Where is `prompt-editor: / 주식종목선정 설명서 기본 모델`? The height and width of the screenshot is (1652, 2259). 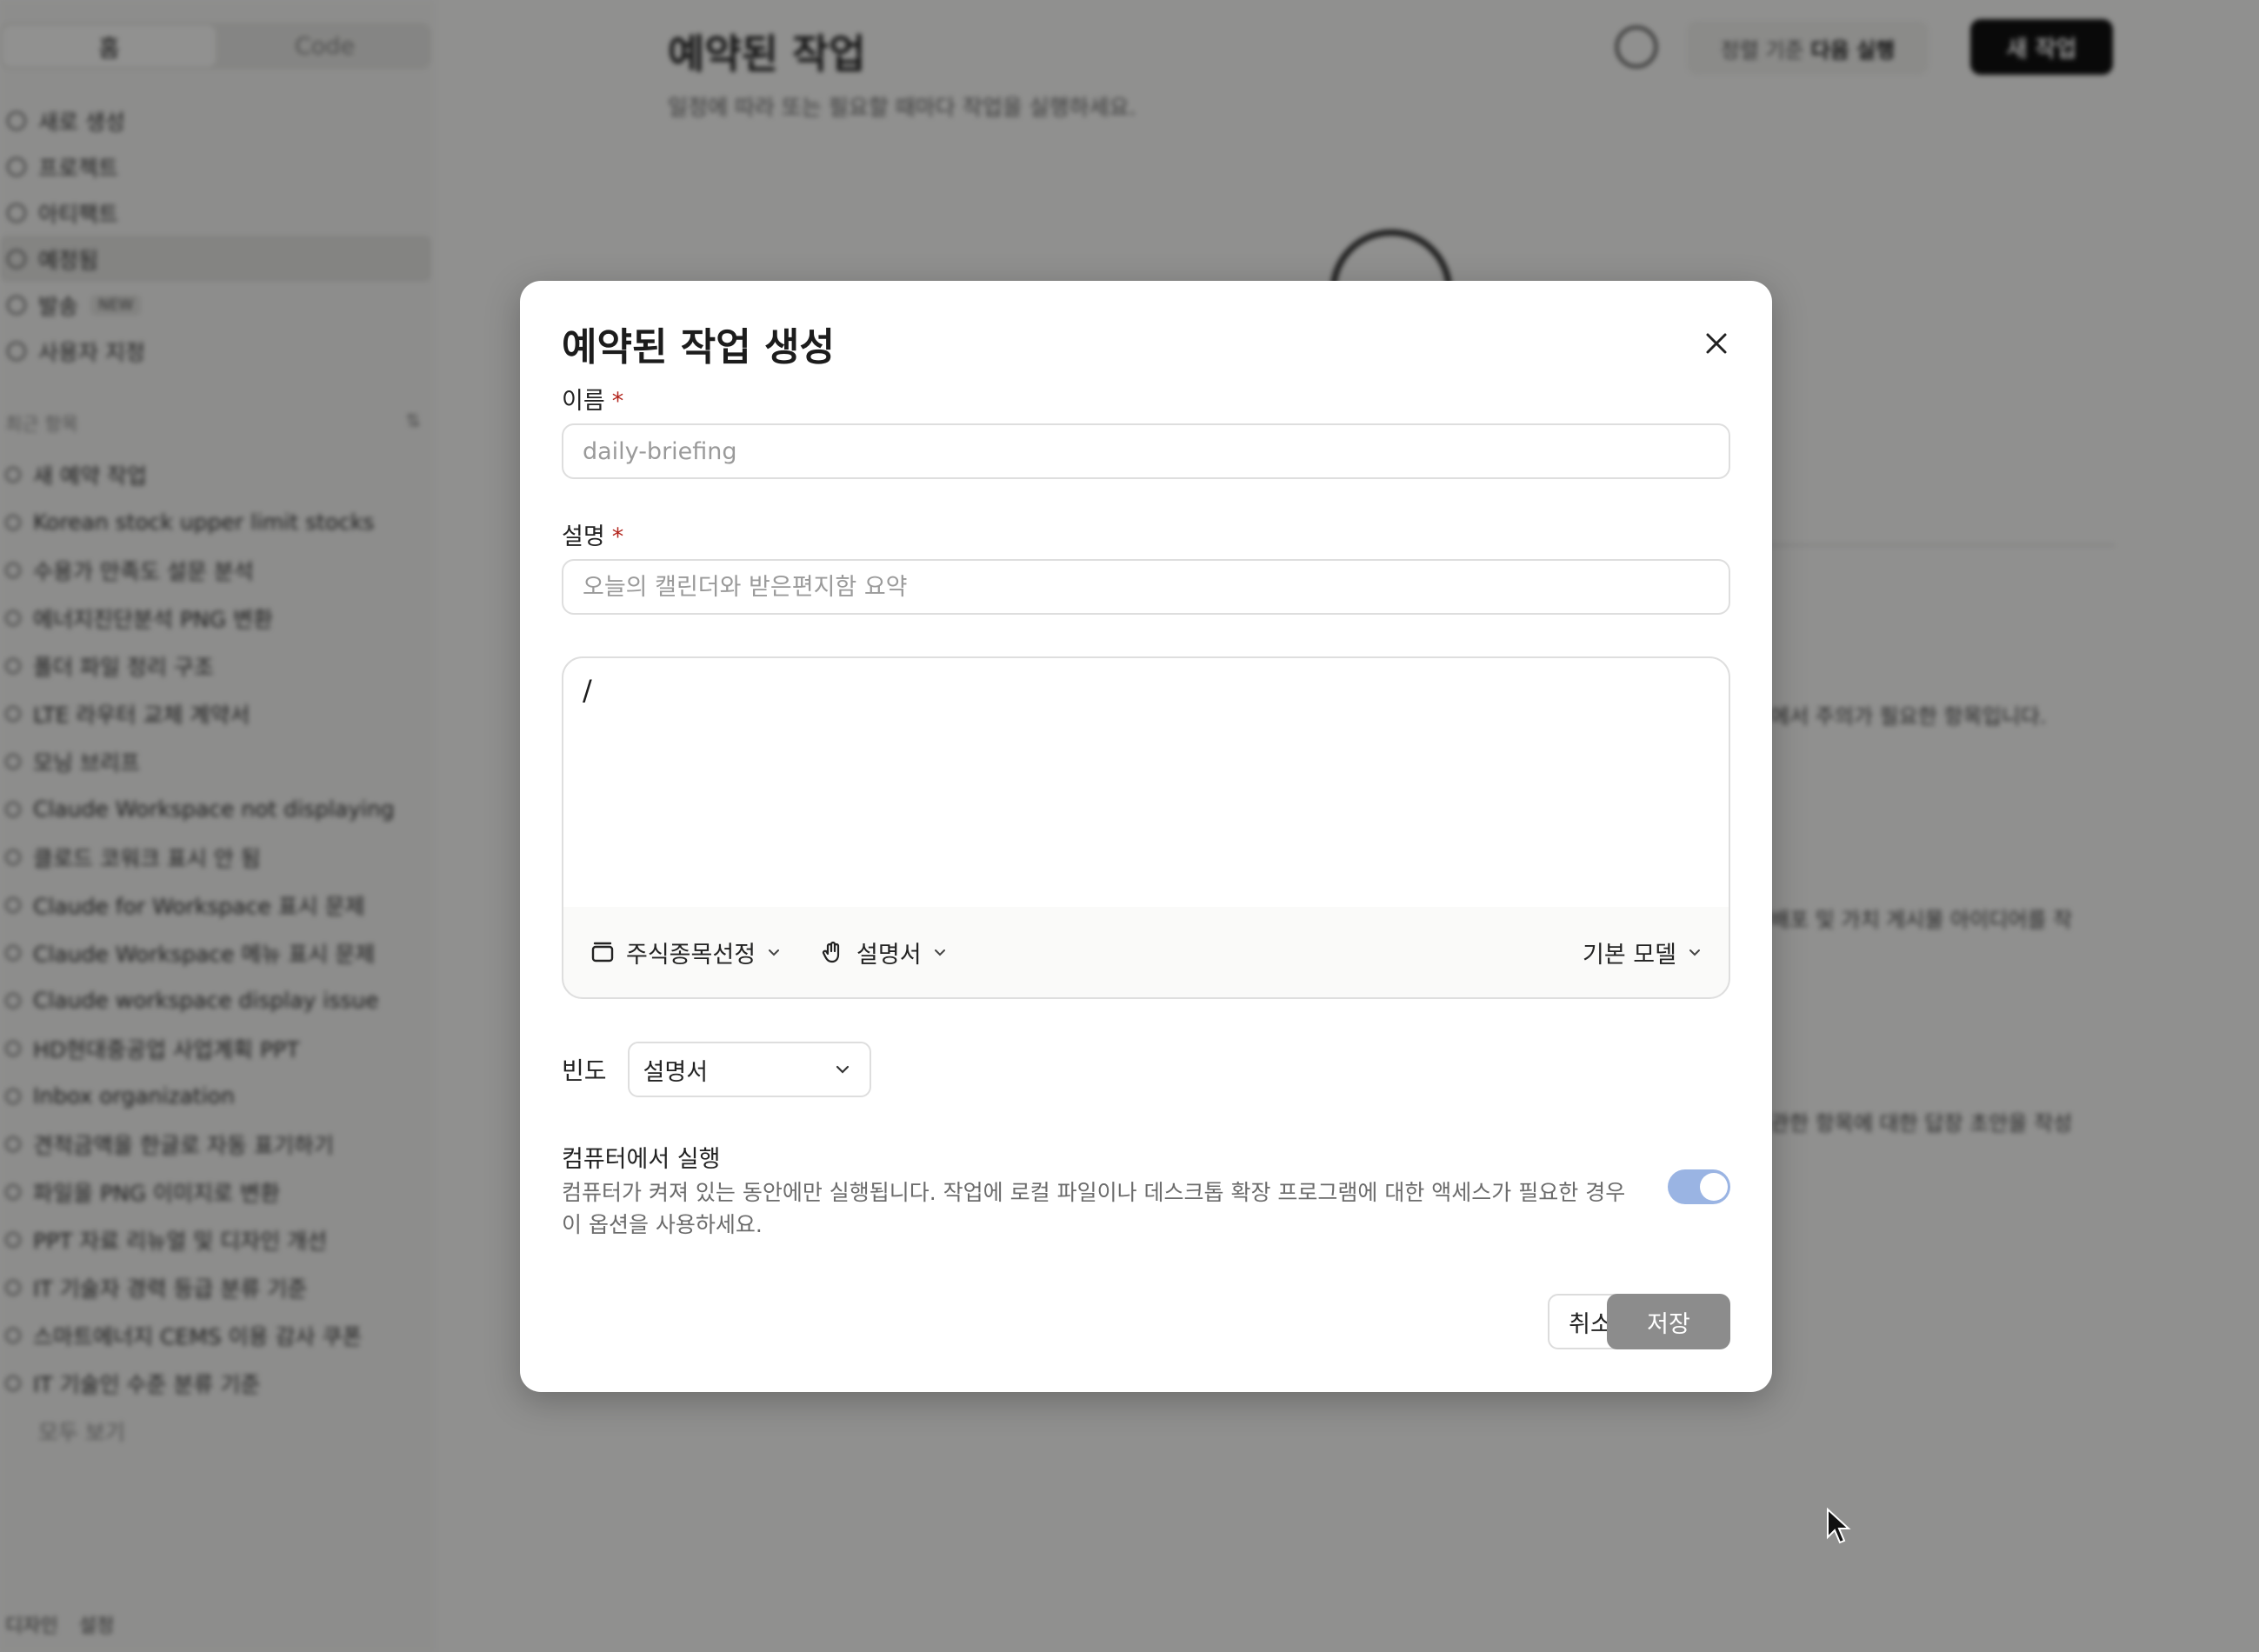
prompt-editor: / 주식종목선정 설명서 기본 모델 is located at coordinates (1146, 827).